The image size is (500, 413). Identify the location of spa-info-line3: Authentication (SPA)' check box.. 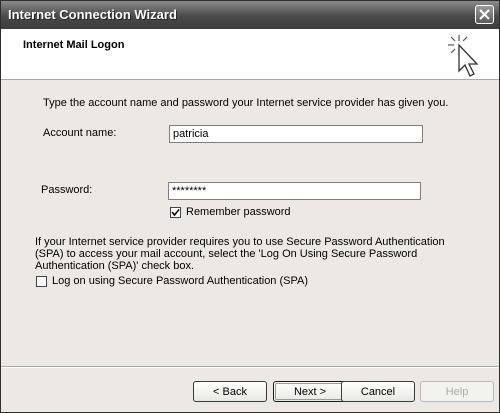
(115, 266).